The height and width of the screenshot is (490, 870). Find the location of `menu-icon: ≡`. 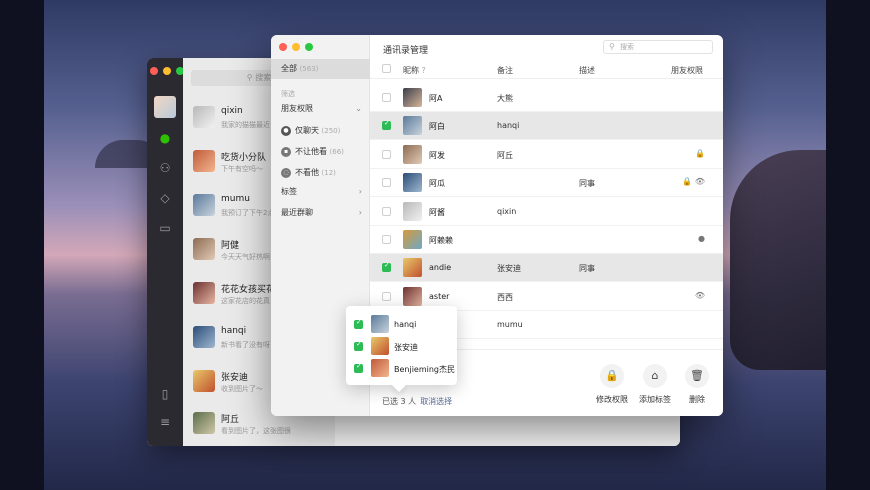

menu-icon: ≡ is located at coordinates (165, 422).